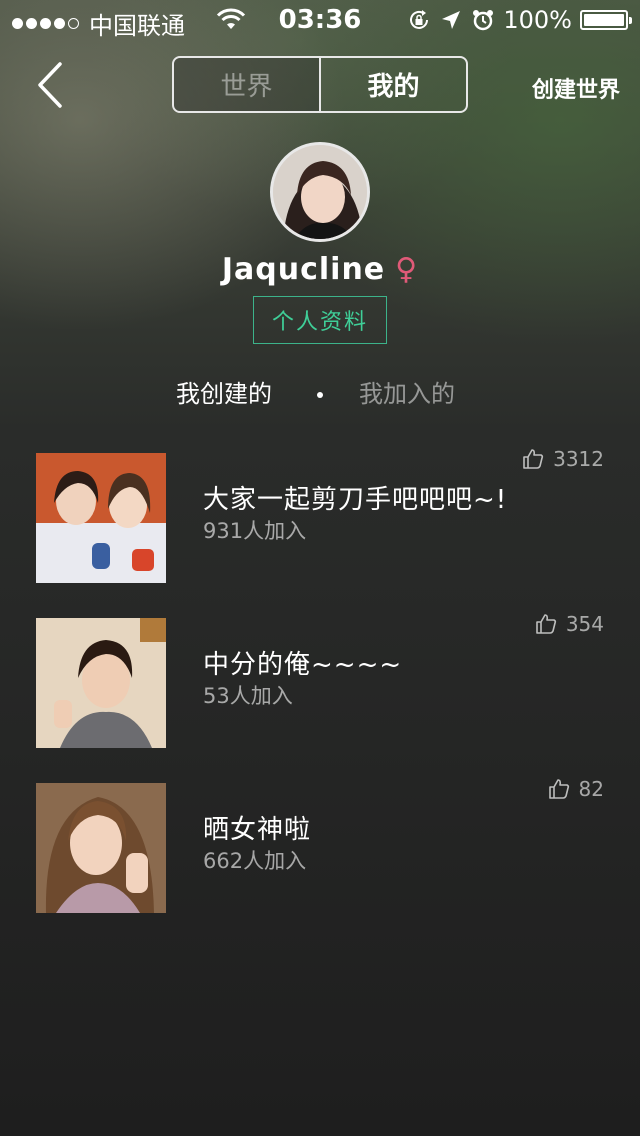 This screenshot has height=1136, width=640. Describe the element at coordinates (575, 789) in the screenshot. I see `like-count: 82` at that location.